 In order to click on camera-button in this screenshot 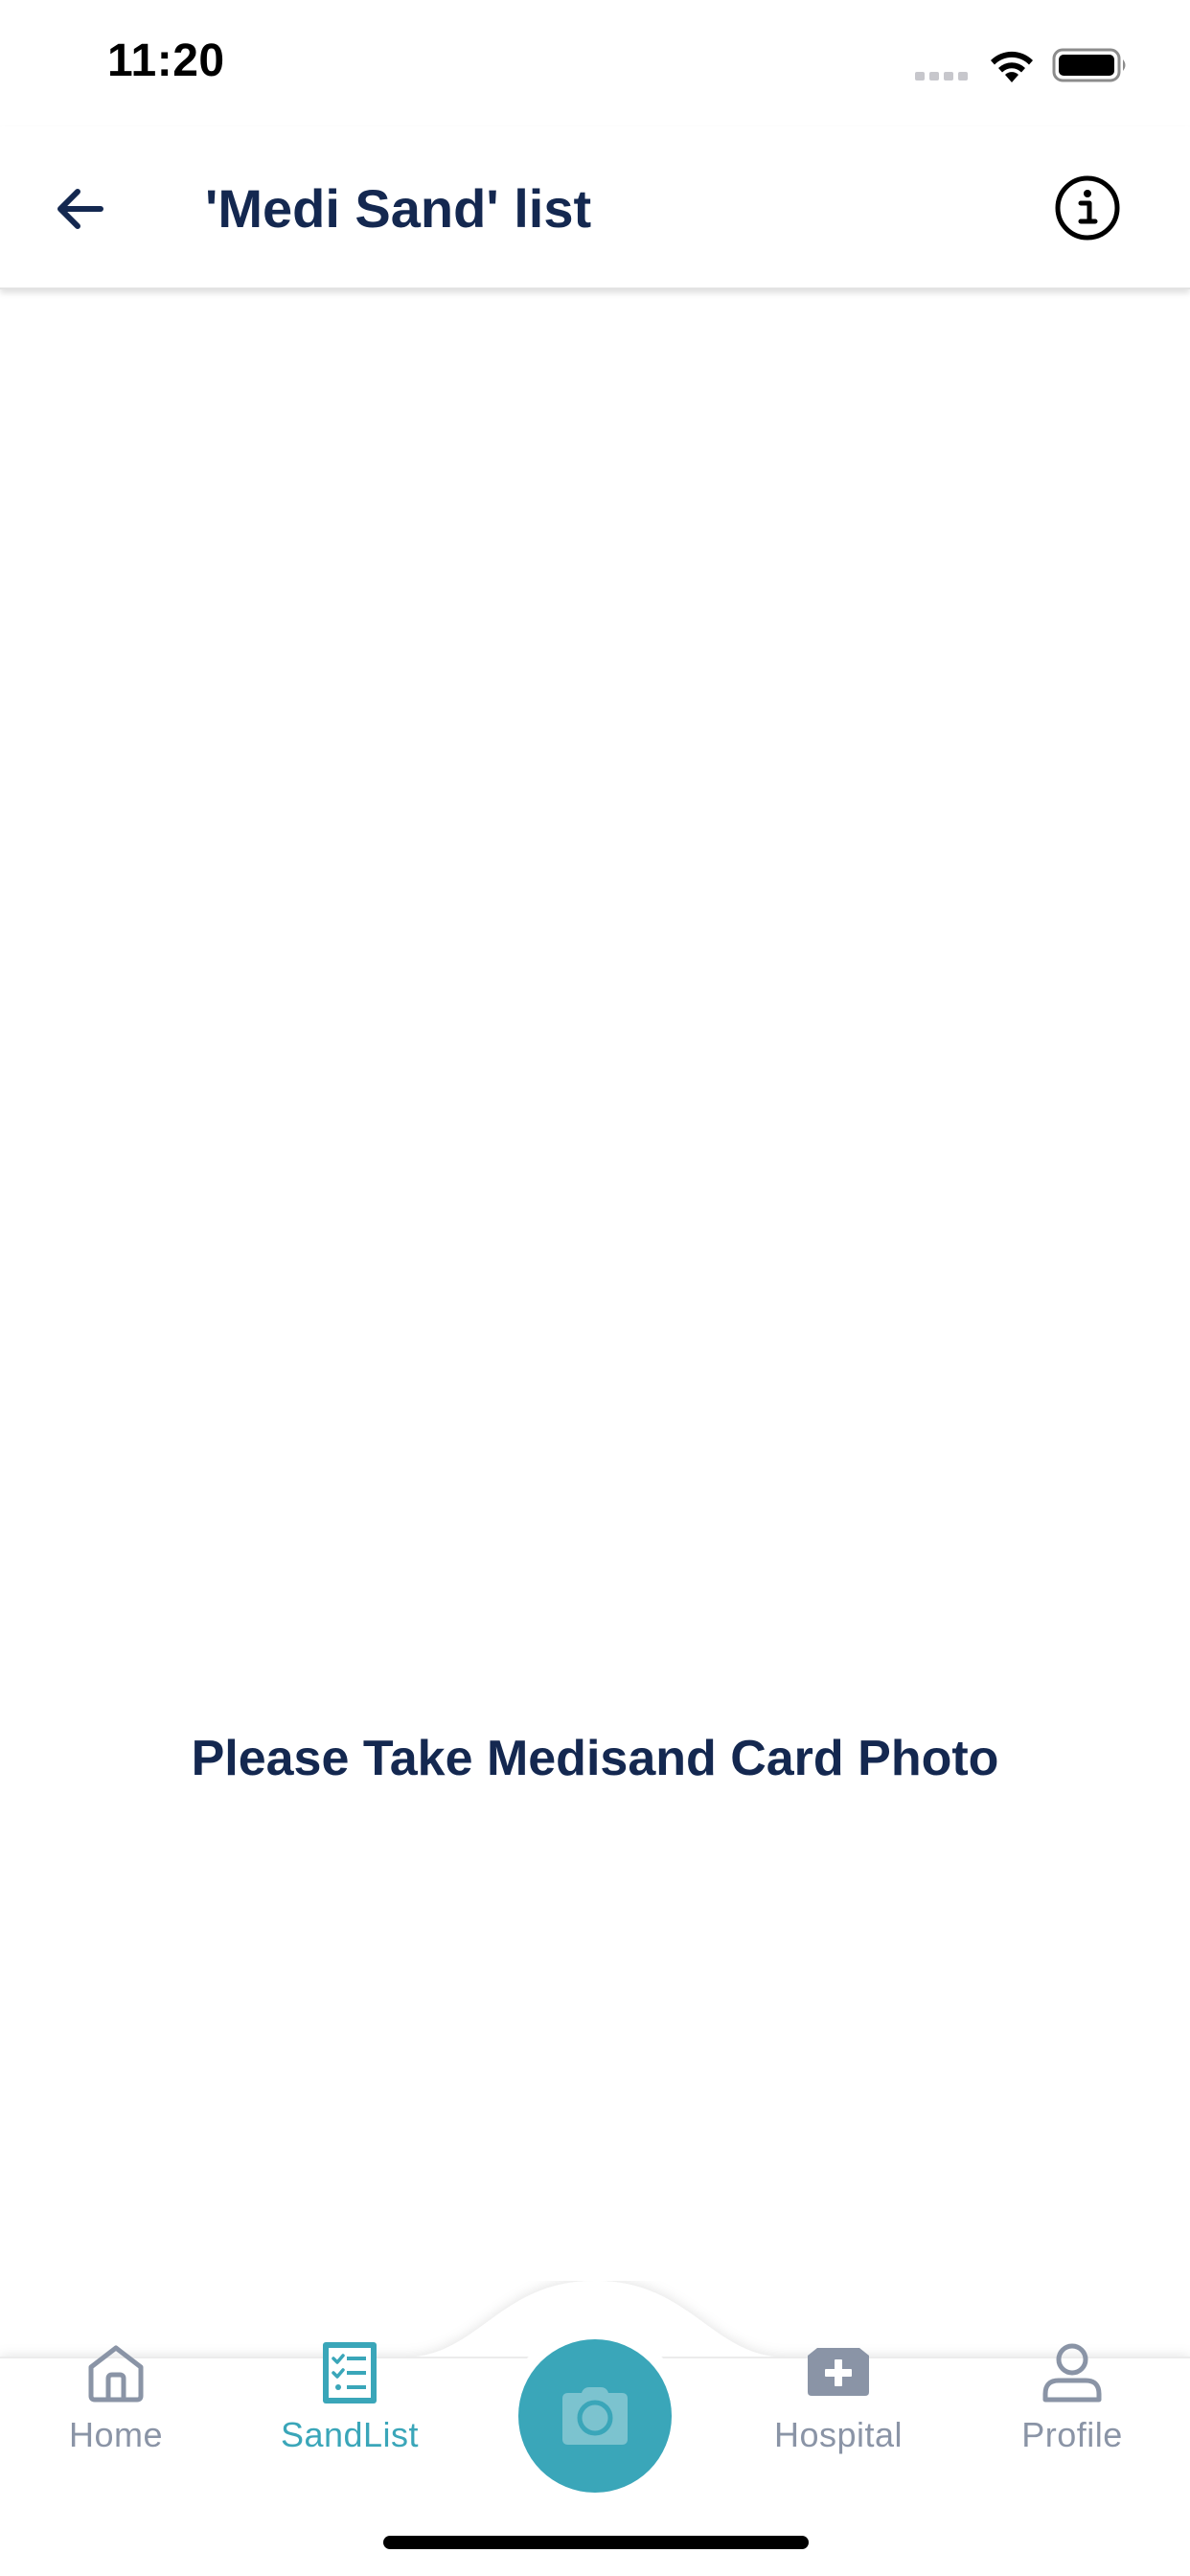, I will do `click(595, 2416)`.